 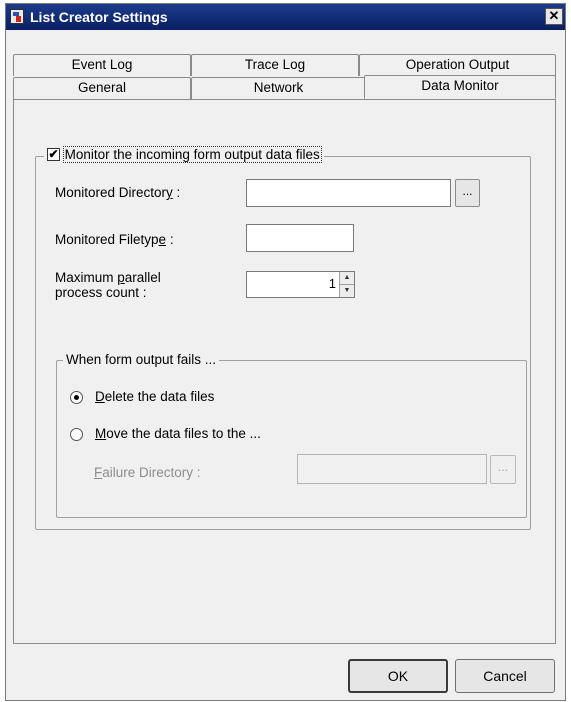 I want to click on window-title: List Creator Settings, so click(x=99, y=17).